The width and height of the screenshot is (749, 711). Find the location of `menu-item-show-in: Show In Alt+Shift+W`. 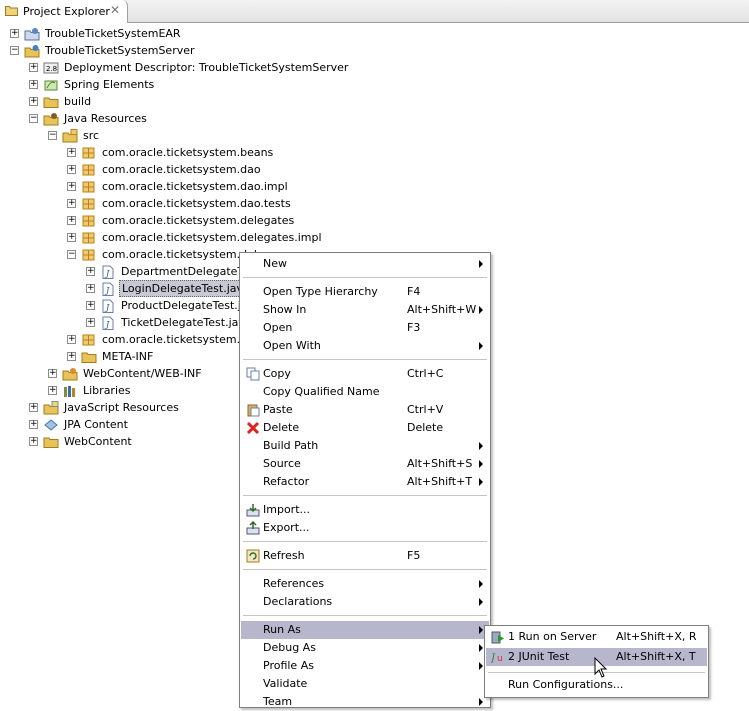

menu-item-show-in: Show In Alt+Shift+W is located at coordinates (365, 310).